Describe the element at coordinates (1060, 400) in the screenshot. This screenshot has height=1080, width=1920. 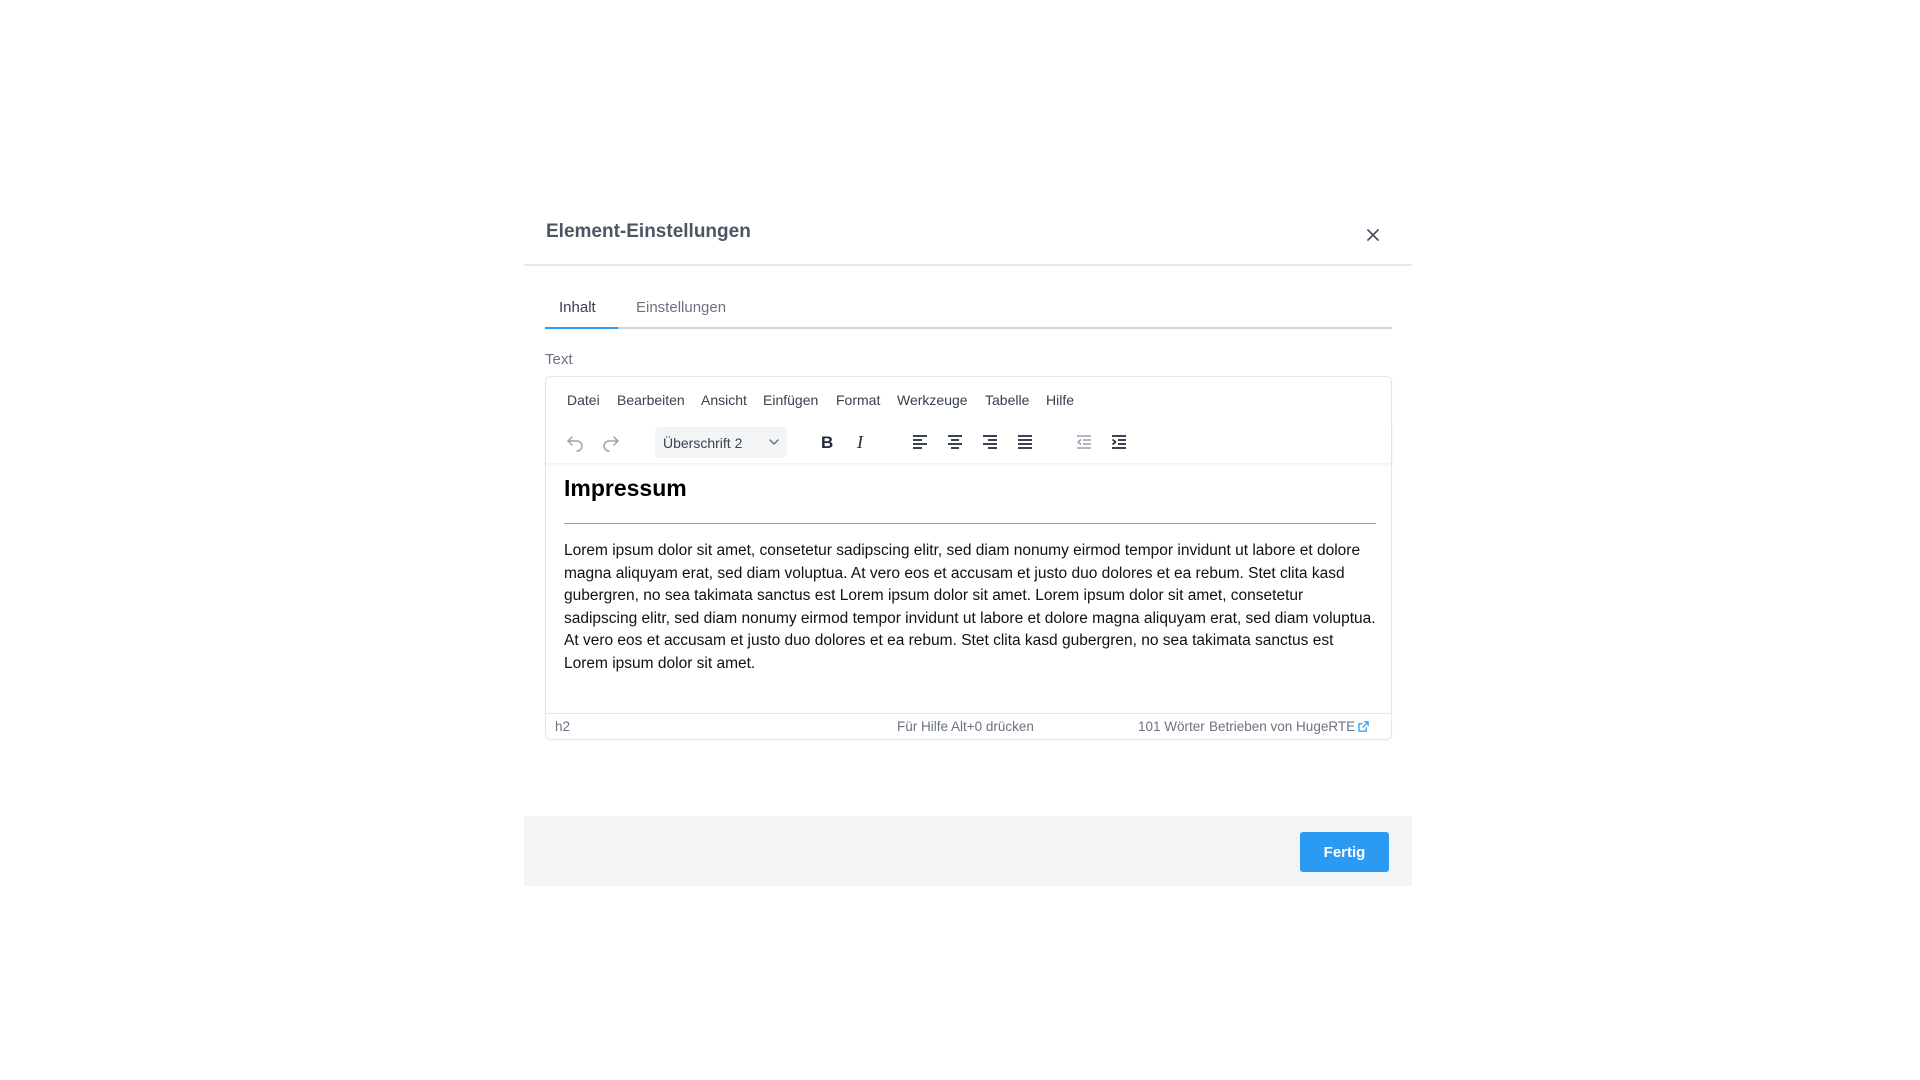
I see `menu-hilfe: Hilfe` at that location.